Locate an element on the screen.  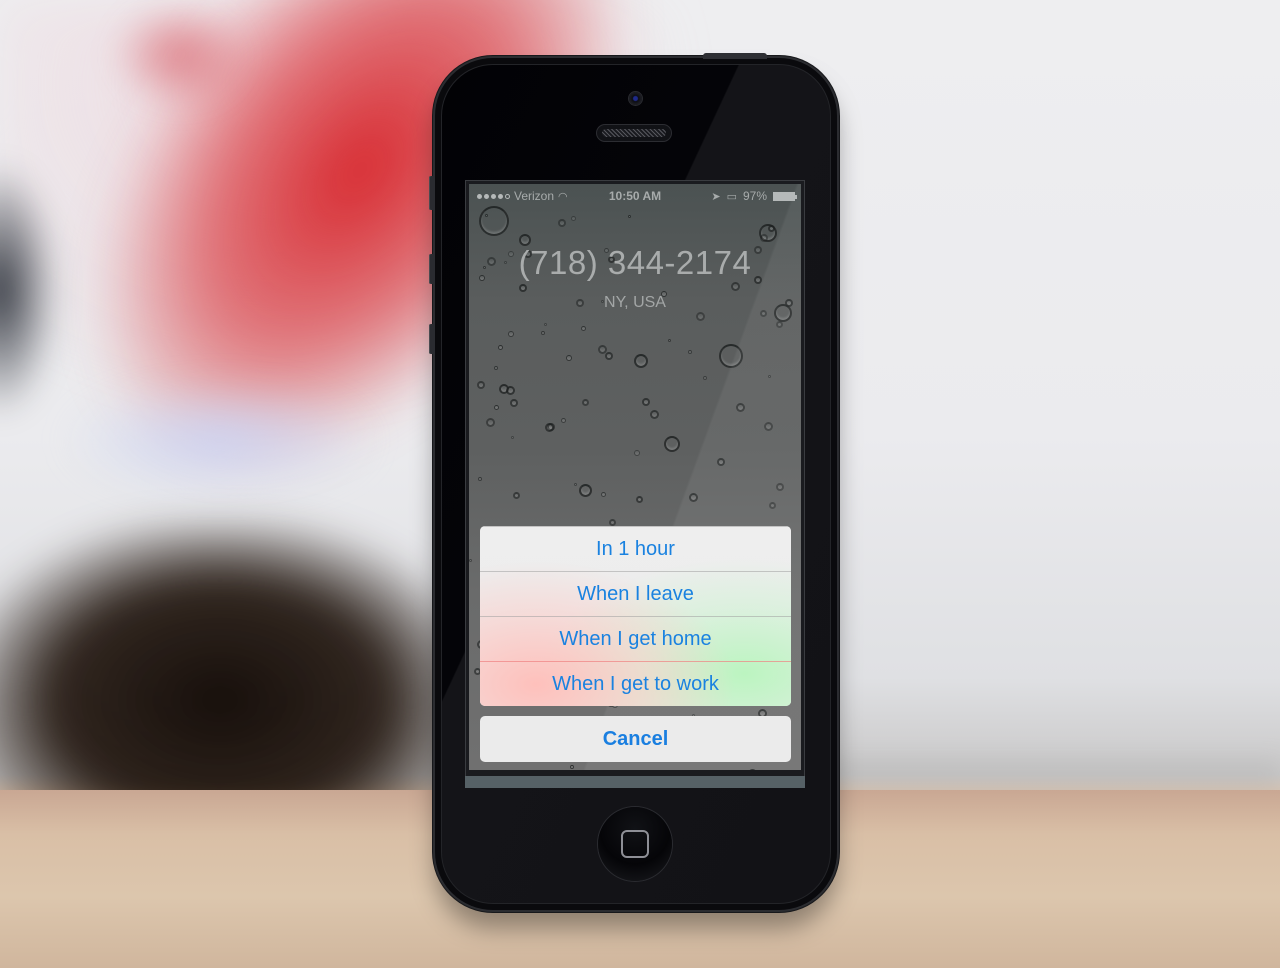
caller-location: NY, USA is located at coordinates (635, 302).